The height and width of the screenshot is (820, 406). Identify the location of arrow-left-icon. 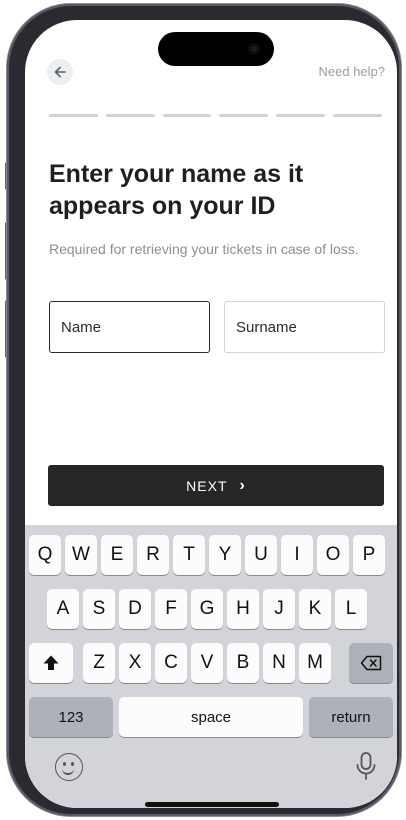
(60, 72).